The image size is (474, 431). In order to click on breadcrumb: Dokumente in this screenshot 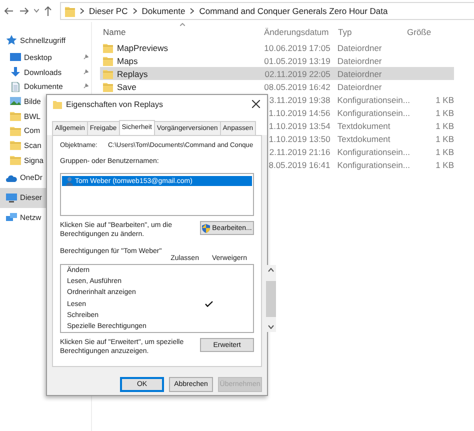, I will do `click(164, 11)`.